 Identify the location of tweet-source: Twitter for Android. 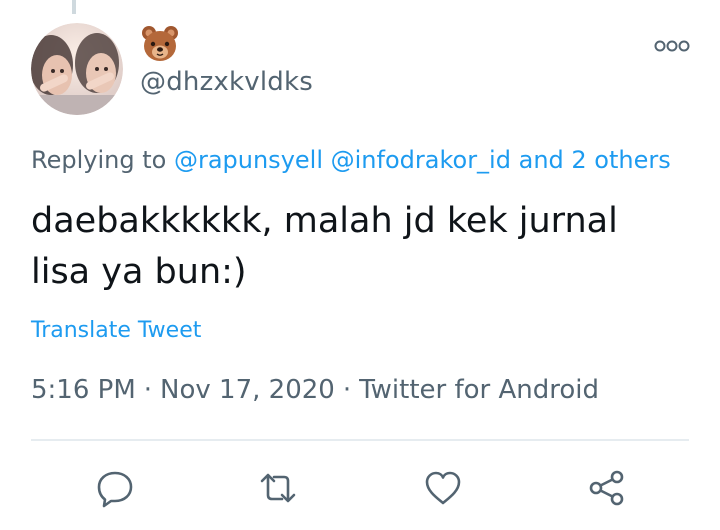
(479, 390).